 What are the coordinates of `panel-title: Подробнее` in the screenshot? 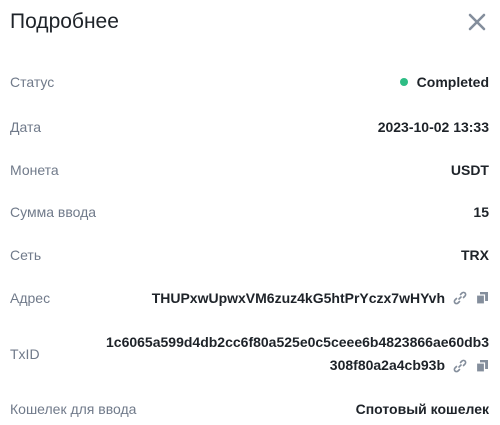 It's located at (64, 21).